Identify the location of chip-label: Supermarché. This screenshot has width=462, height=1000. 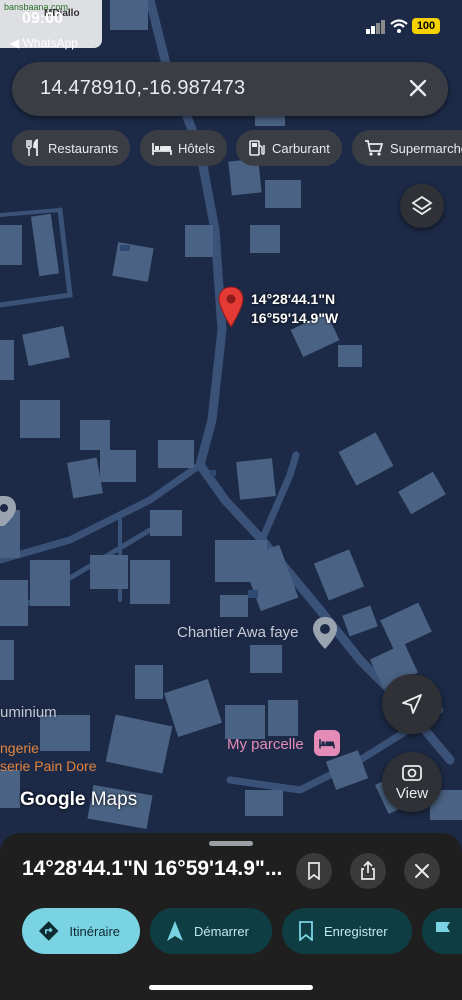
(426, 148).